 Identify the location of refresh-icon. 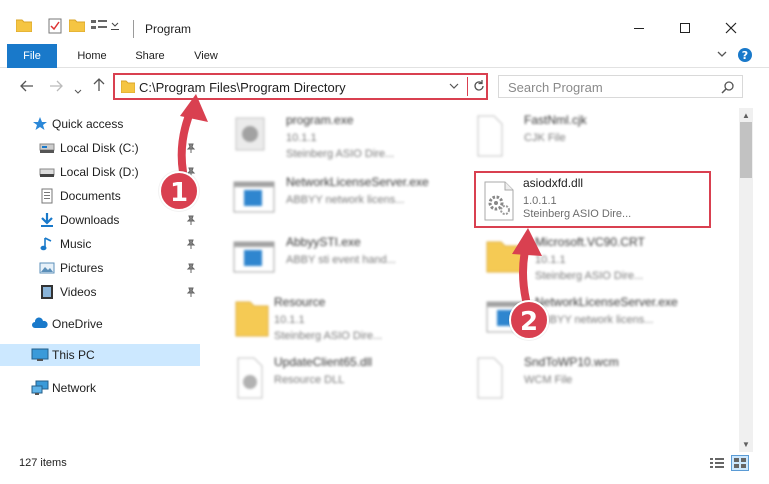
(479, 87).